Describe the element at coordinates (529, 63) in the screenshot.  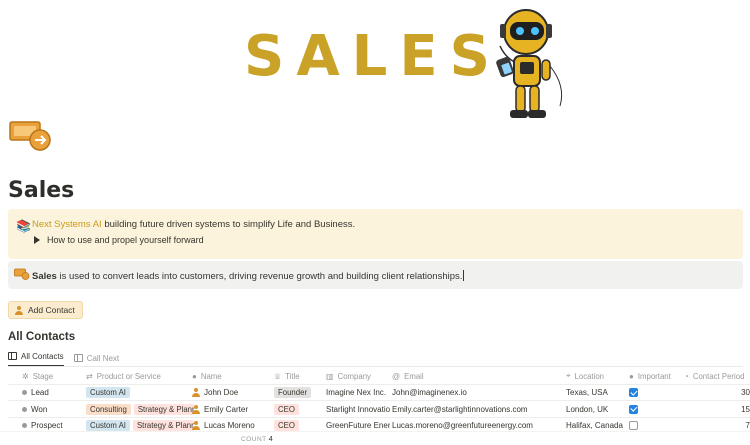
I see `robot-icon` at that location.